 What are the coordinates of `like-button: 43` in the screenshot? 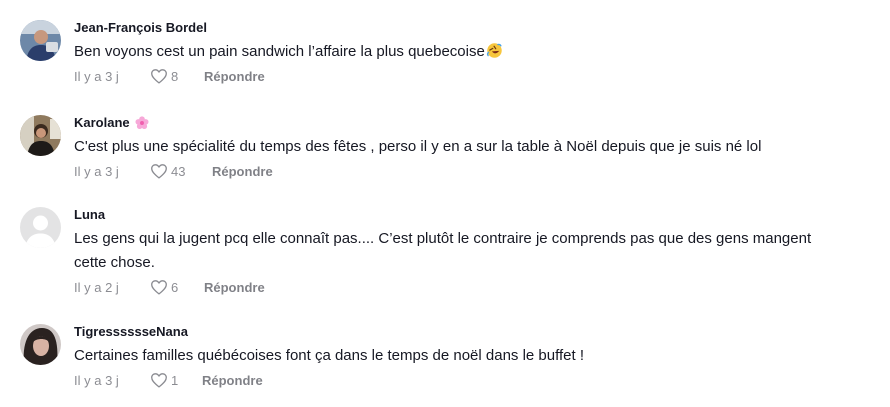 It's located at (181, 171).